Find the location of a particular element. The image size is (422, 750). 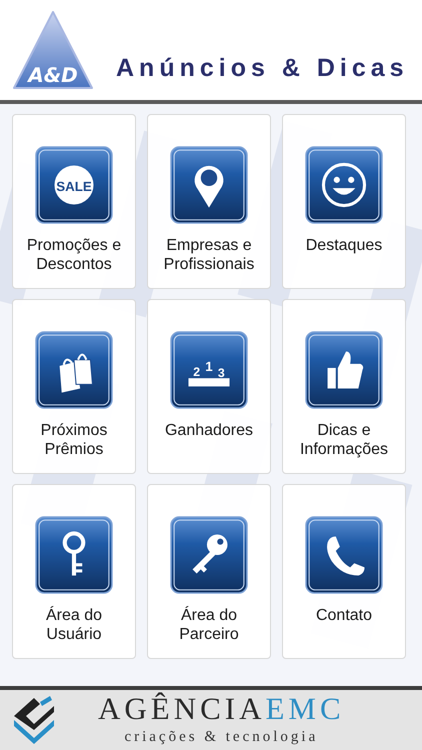

phone-icon is located at coordinates (344, 555).